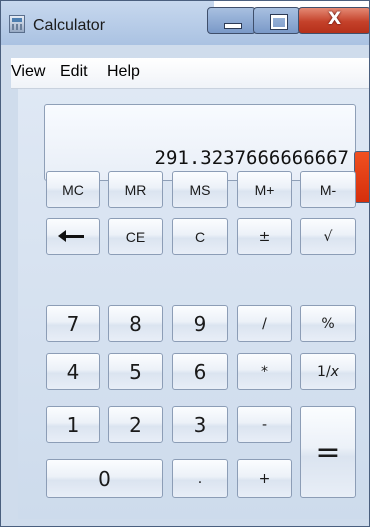 The height and width of the screenshot is (527, 370). I want to click on sign-button: ±, so click(264, 236).